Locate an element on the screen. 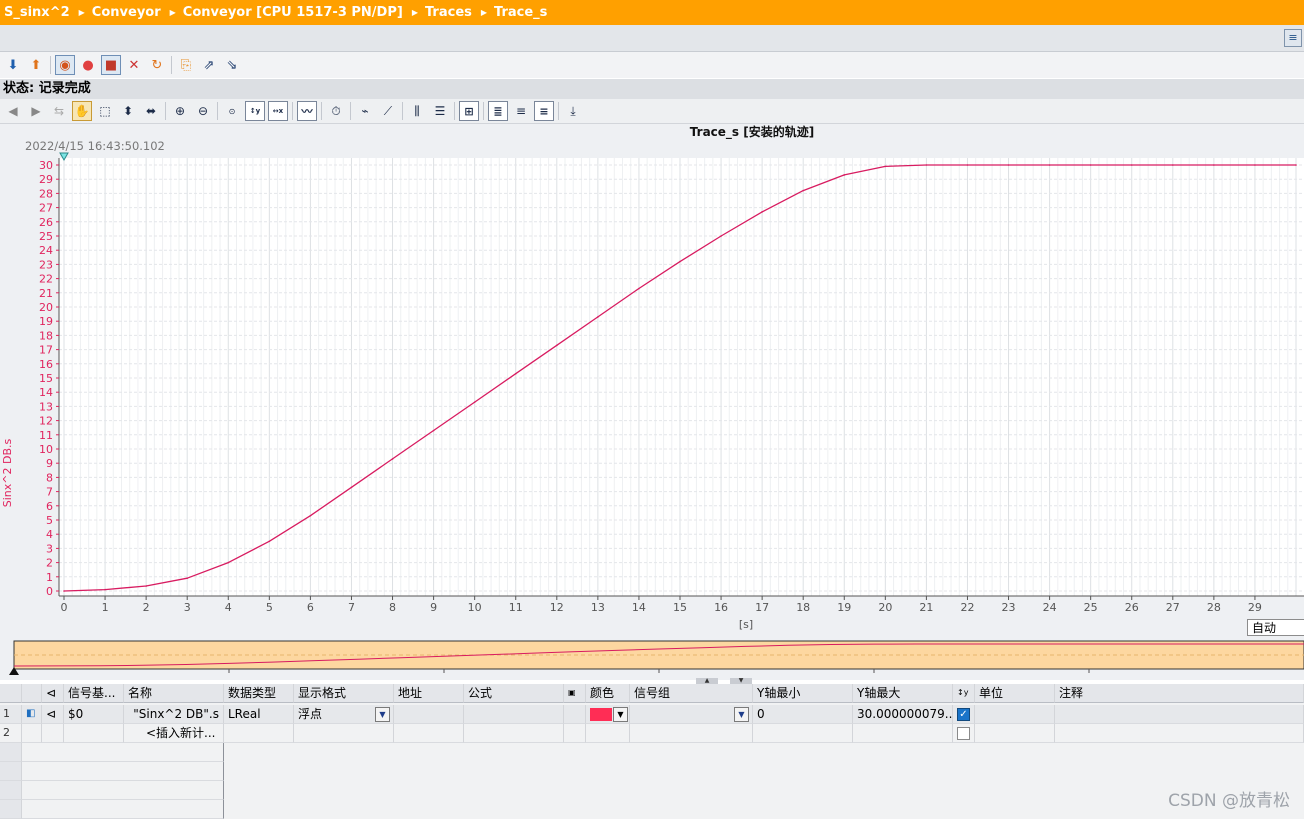 The height and width of the screenshot is (819, 1304). breadcrumb-device: Conveyor is located at coordinates (126, 12).